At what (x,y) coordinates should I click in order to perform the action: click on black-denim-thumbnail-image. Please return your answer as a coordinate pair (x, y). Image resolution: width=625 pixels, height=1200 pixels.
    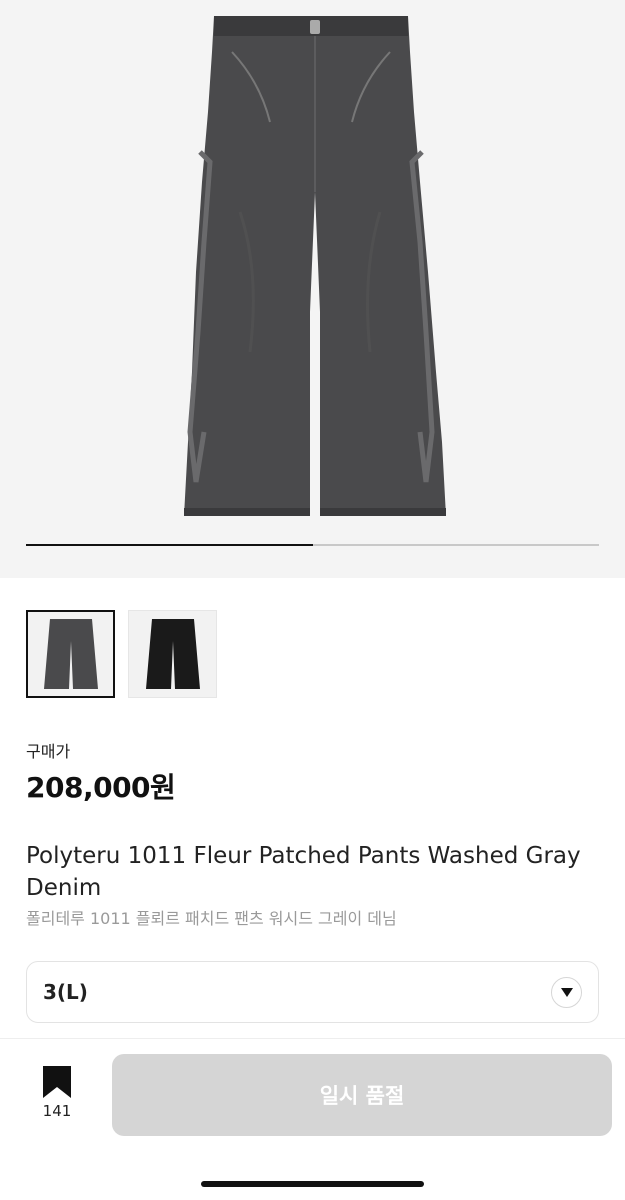
    Looking at the image, I should click on (172, 654).